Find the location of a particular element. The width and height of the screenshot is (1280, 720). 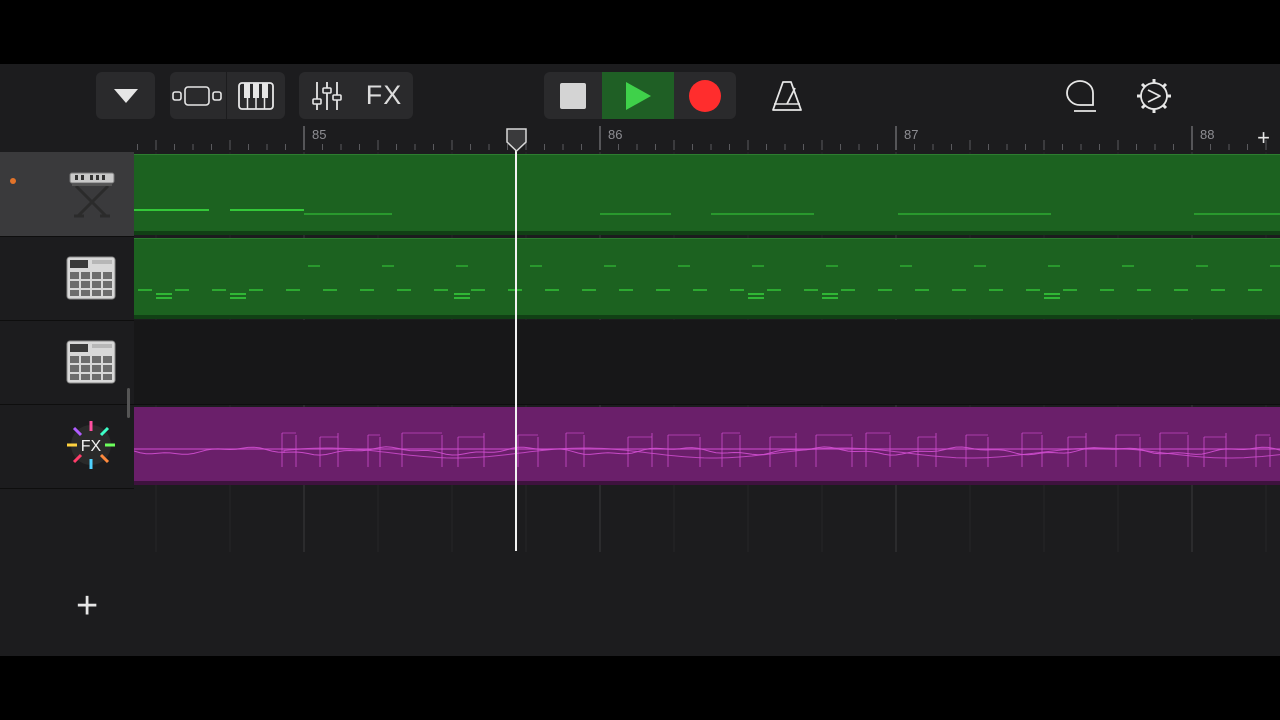

record-icon is located at coordinates (705, 95).